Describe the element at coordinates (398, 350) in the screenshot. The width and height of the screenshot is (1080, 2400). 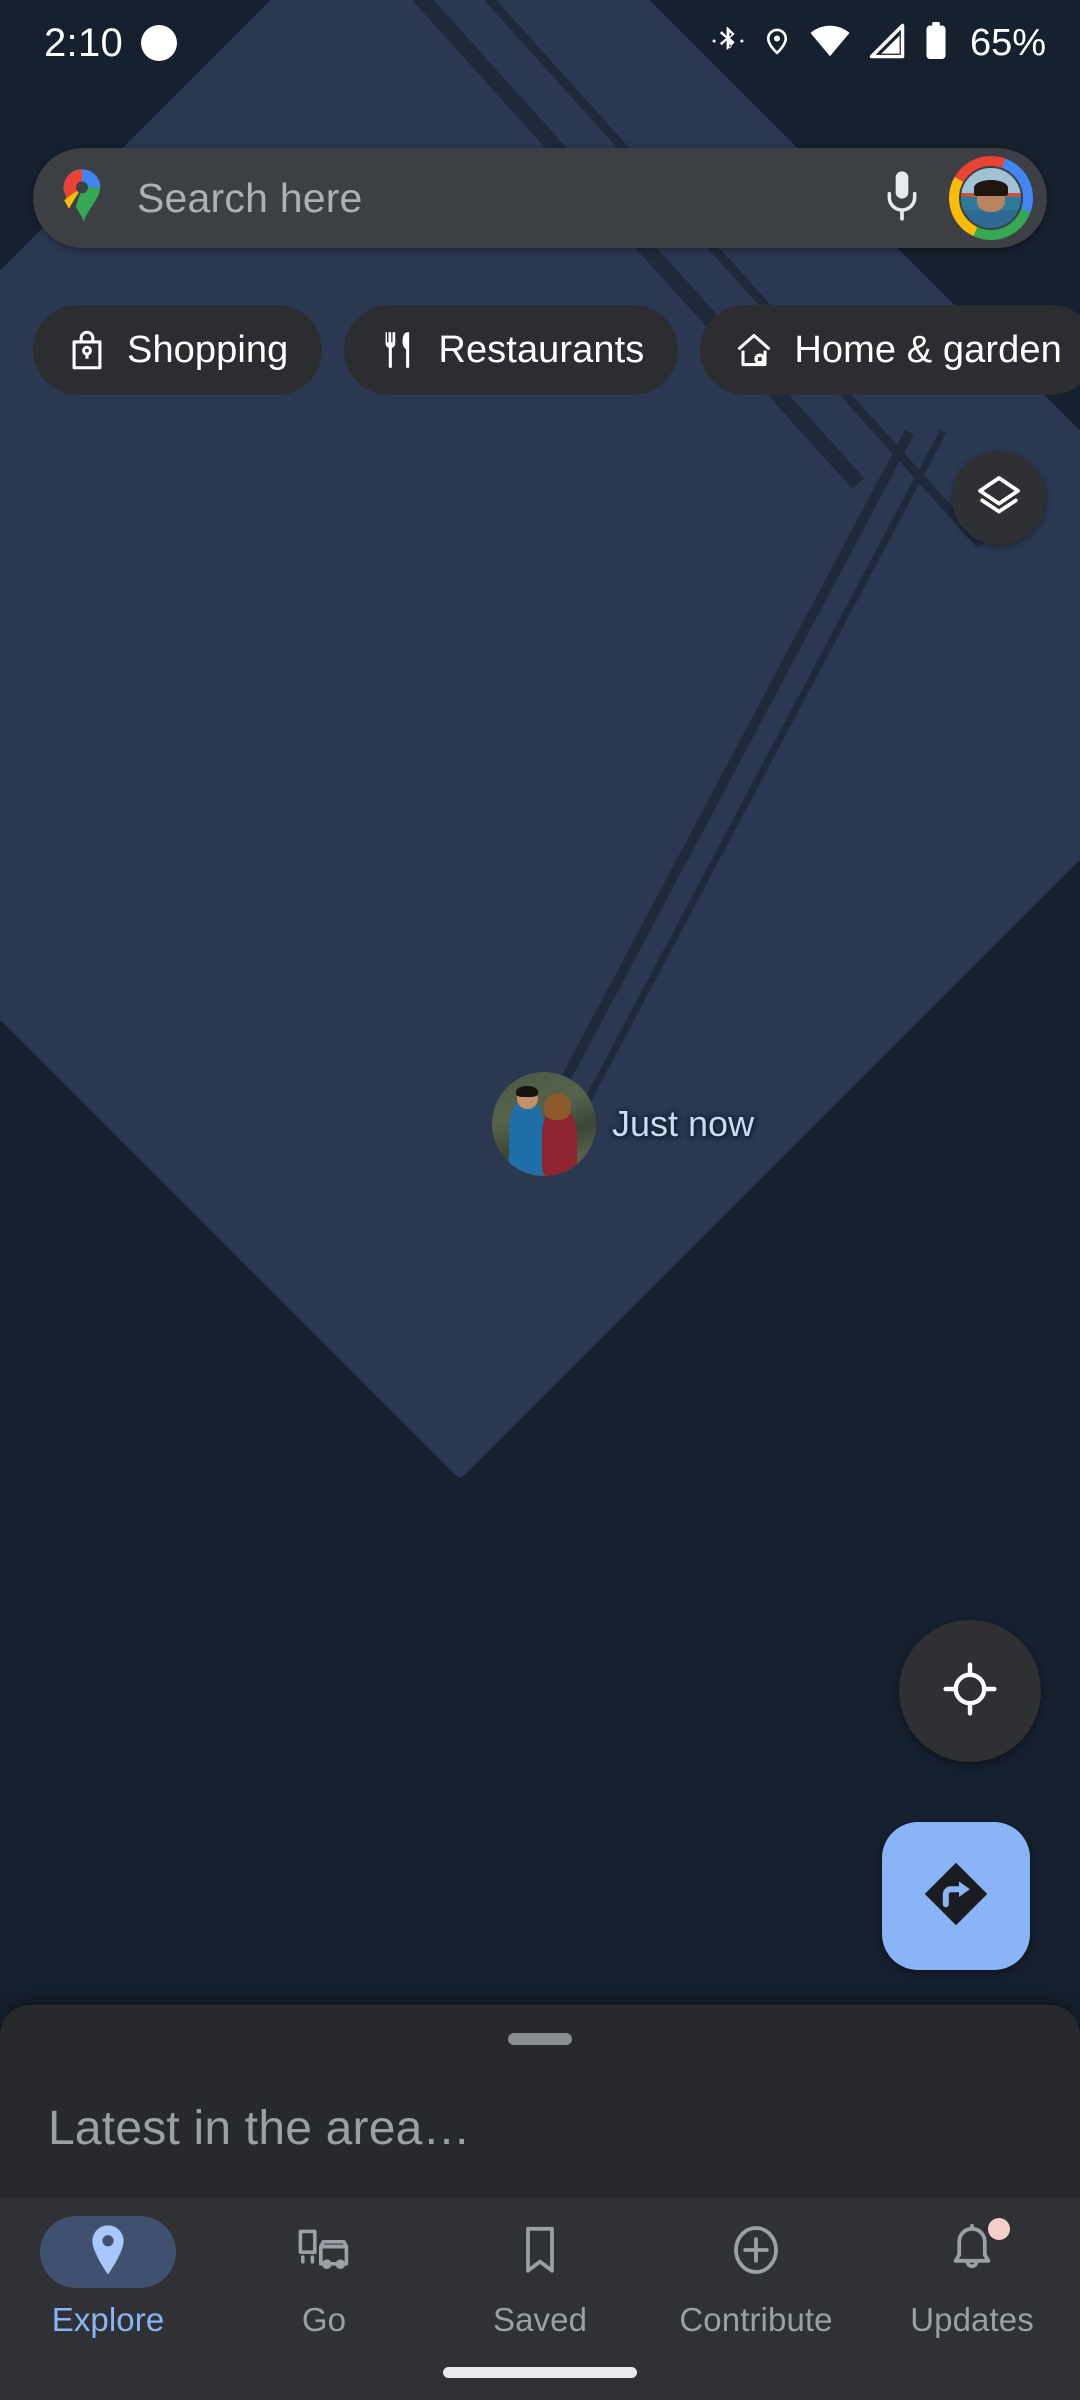
I see `fork-knife-icon` at that location.